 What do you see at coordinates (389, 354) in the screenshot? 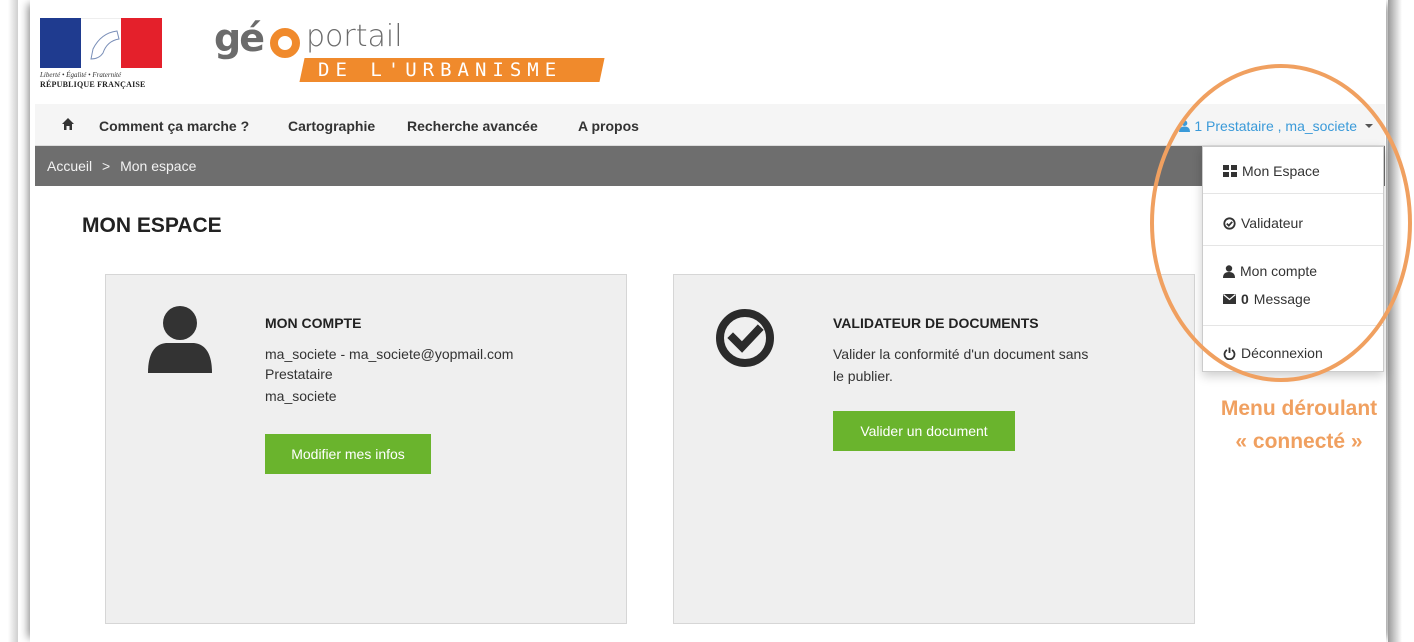
I see `account-email-line: ma_societe - ma_societe@yopmail.com` at bounding box center [389, 354].